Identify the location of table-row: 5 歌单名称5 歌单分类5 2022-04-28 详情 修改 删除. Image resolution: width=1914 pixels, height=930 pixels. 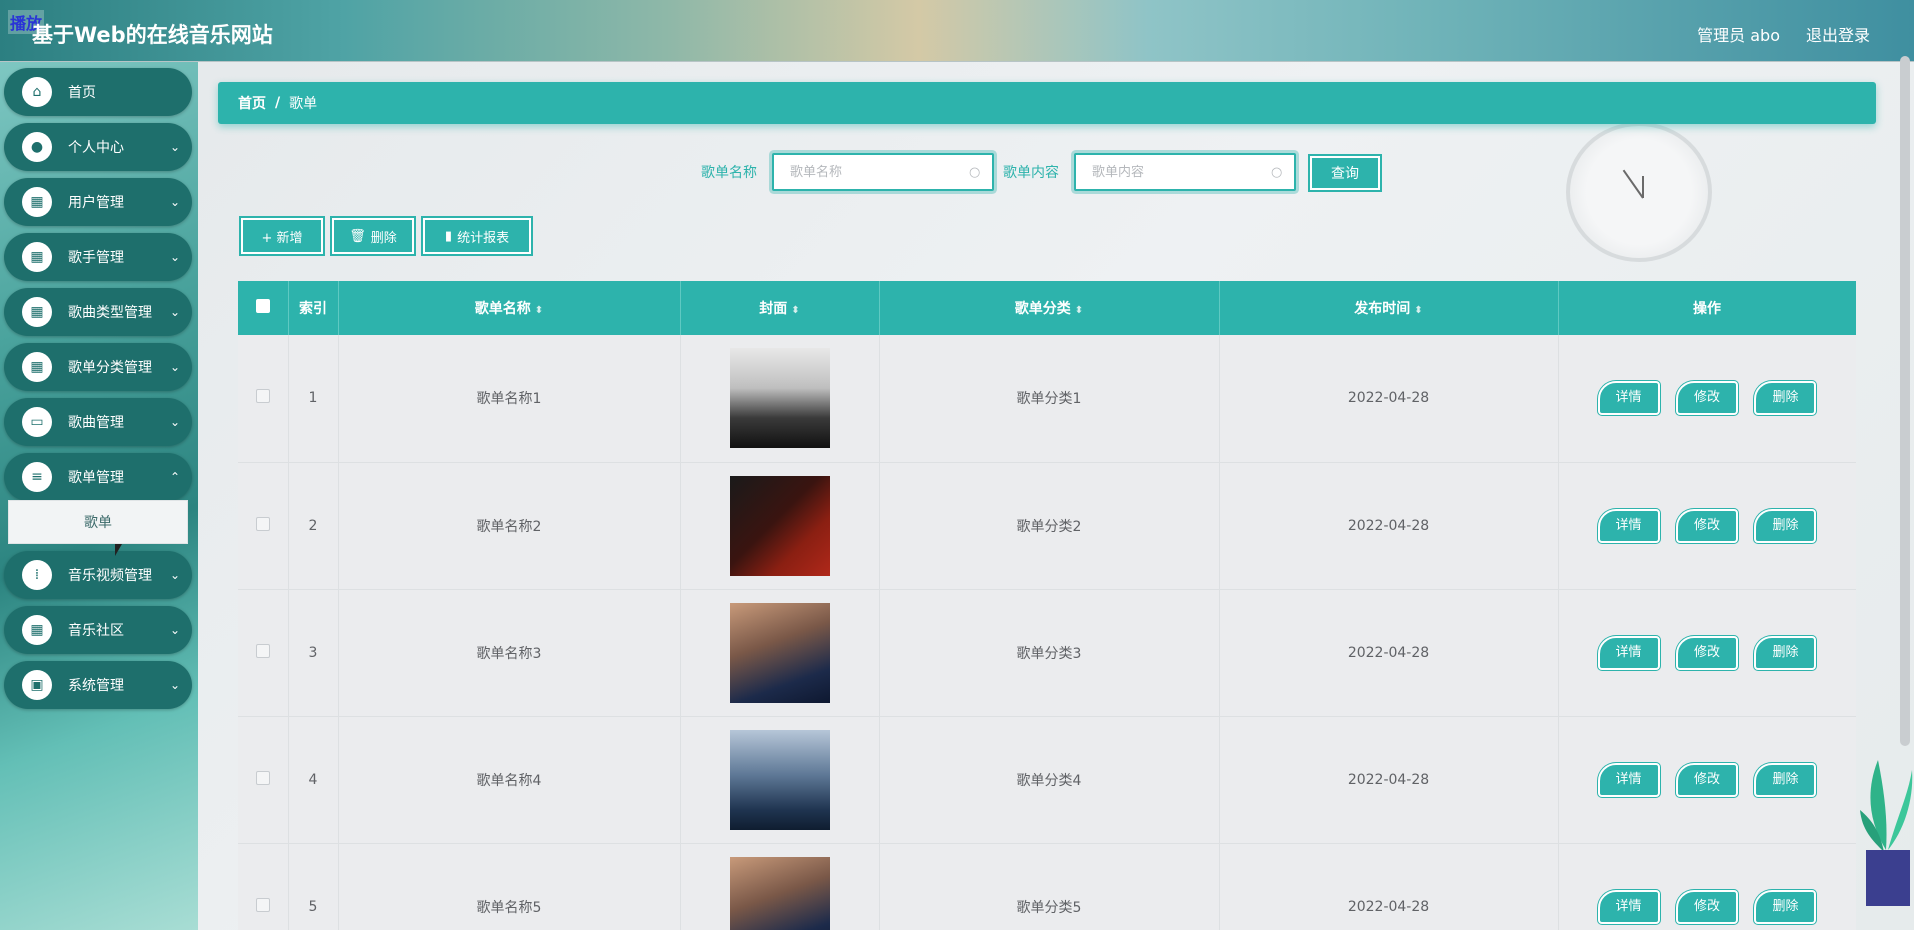
(1047, 886).